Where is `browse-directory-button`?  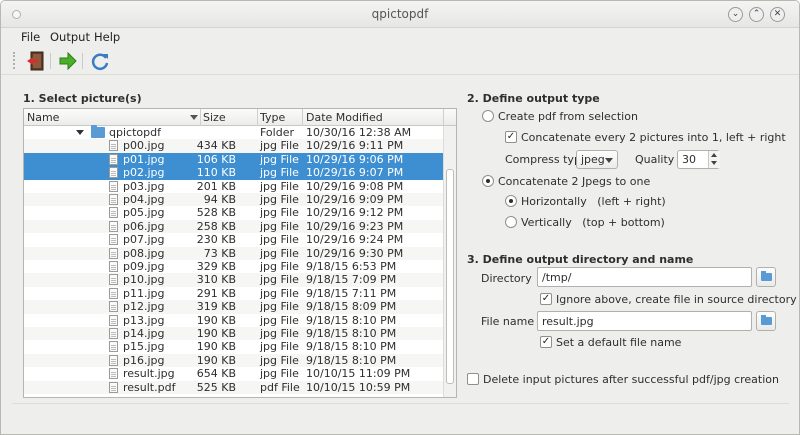
browse-directory-button is located at coordinates (766, 277).